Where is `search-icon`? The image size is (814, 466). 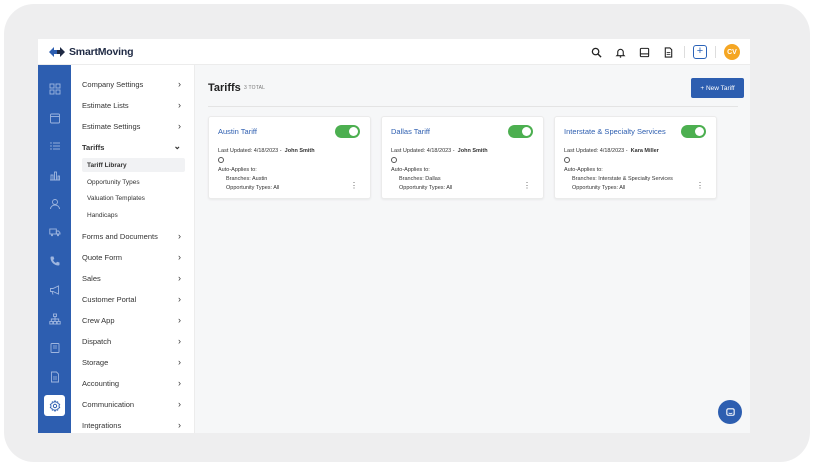
search-icon is located at coordinates (596, 52).